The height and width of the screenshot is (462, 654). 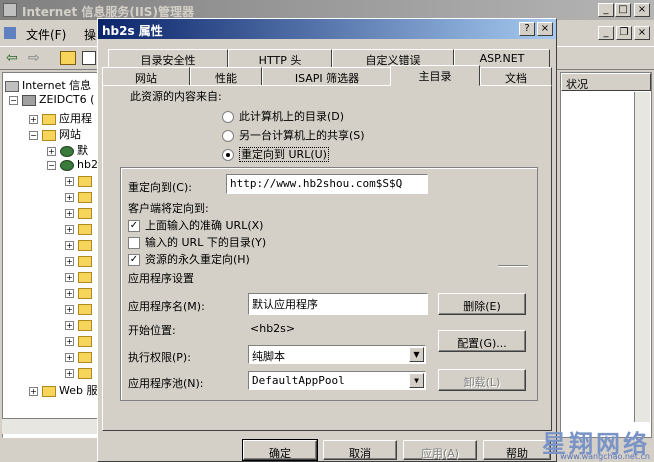 I want to click on app-name-input: 默认应用程序, so click(x=338, y=304).